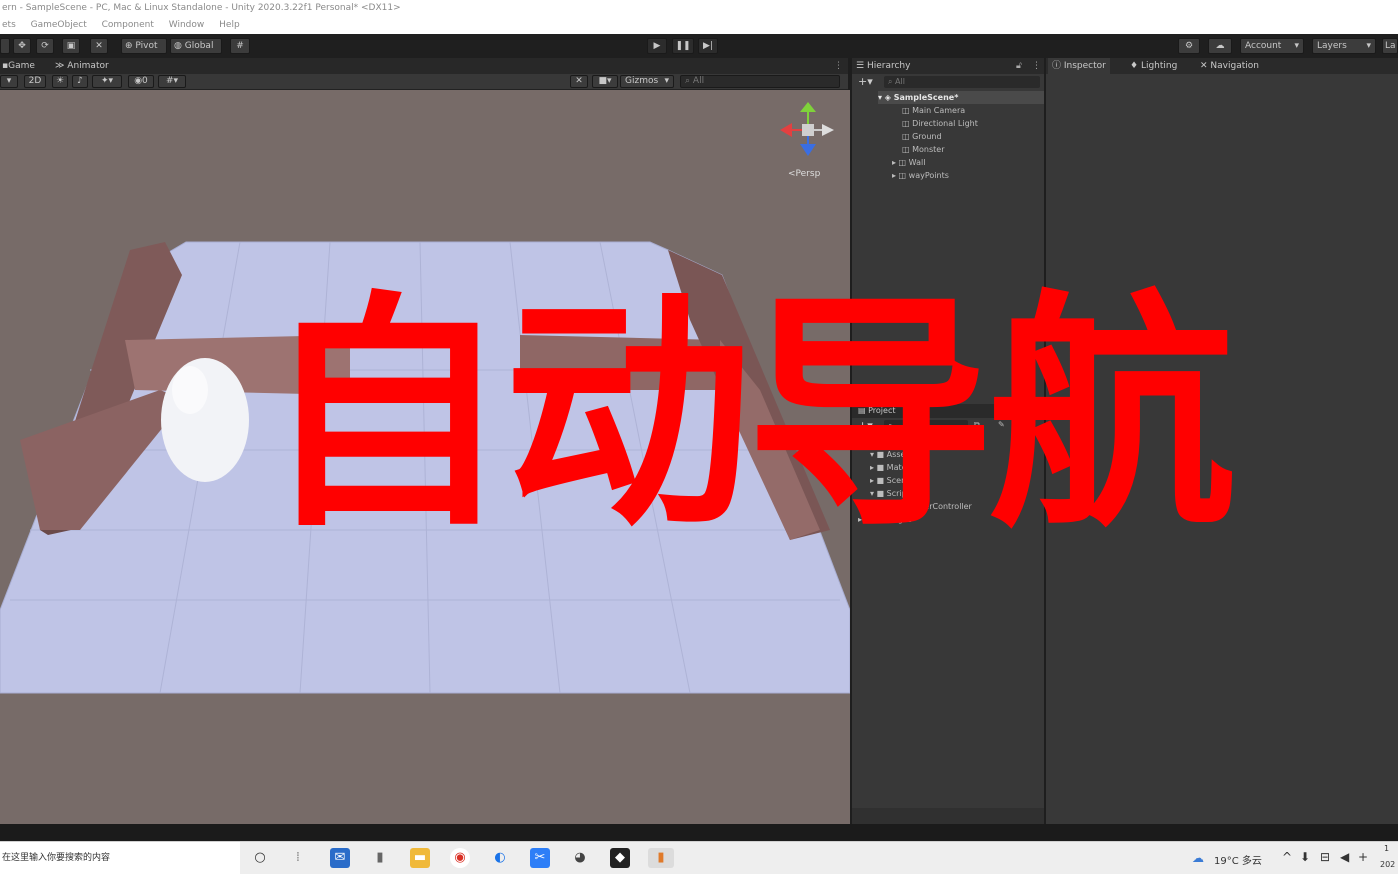 The image size is (1398, 874). Describe the element at coordinates (661, 858) in the screenshot. I see `active-app-icon: ▮` at that location.